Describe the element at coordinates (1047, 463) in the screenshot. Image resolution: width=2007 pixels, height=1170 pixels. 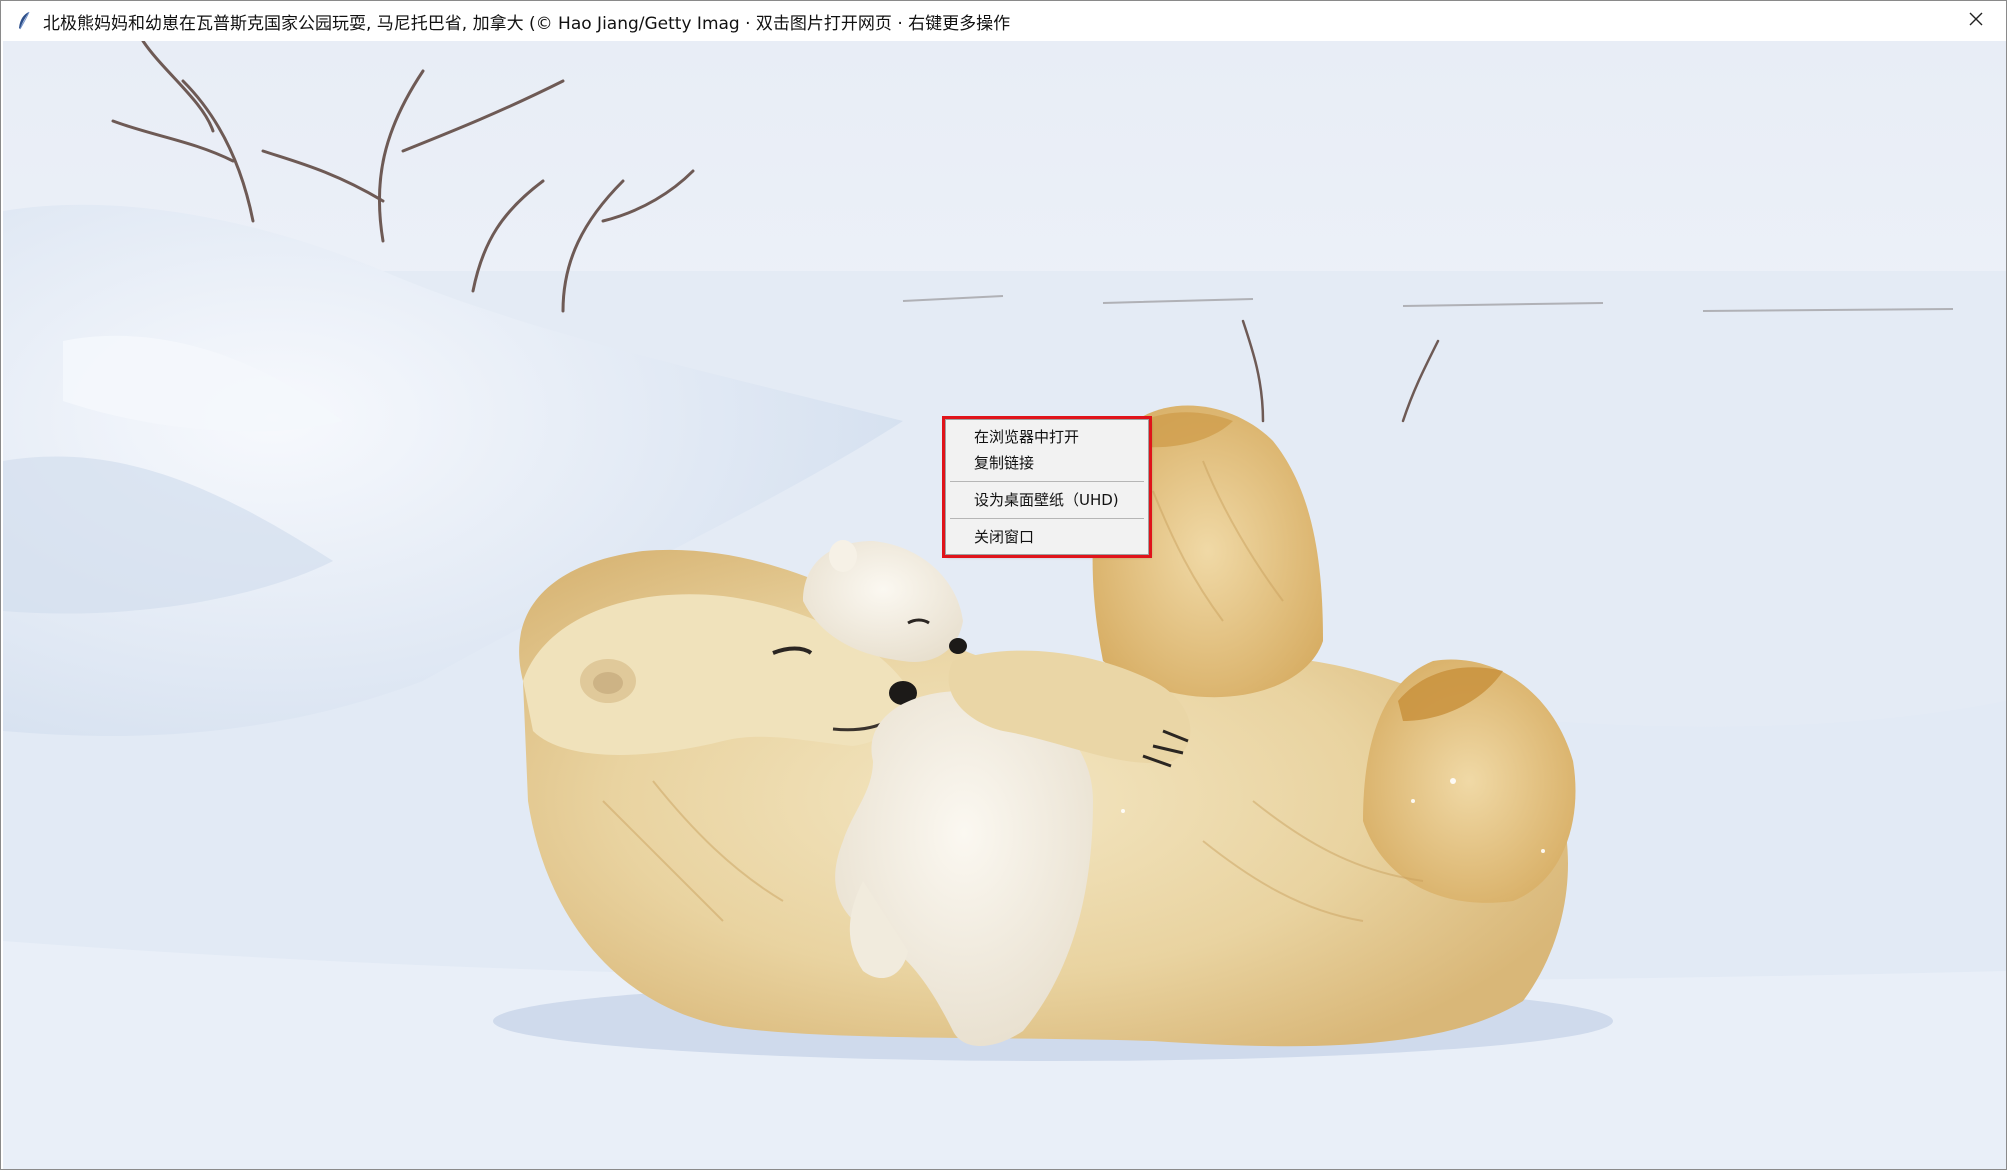
I see `menu-item-copy-link: 复制链接` at that location.